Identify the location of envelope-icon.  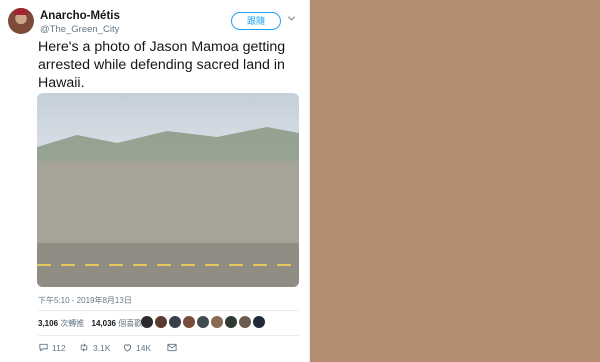
(172, 348).